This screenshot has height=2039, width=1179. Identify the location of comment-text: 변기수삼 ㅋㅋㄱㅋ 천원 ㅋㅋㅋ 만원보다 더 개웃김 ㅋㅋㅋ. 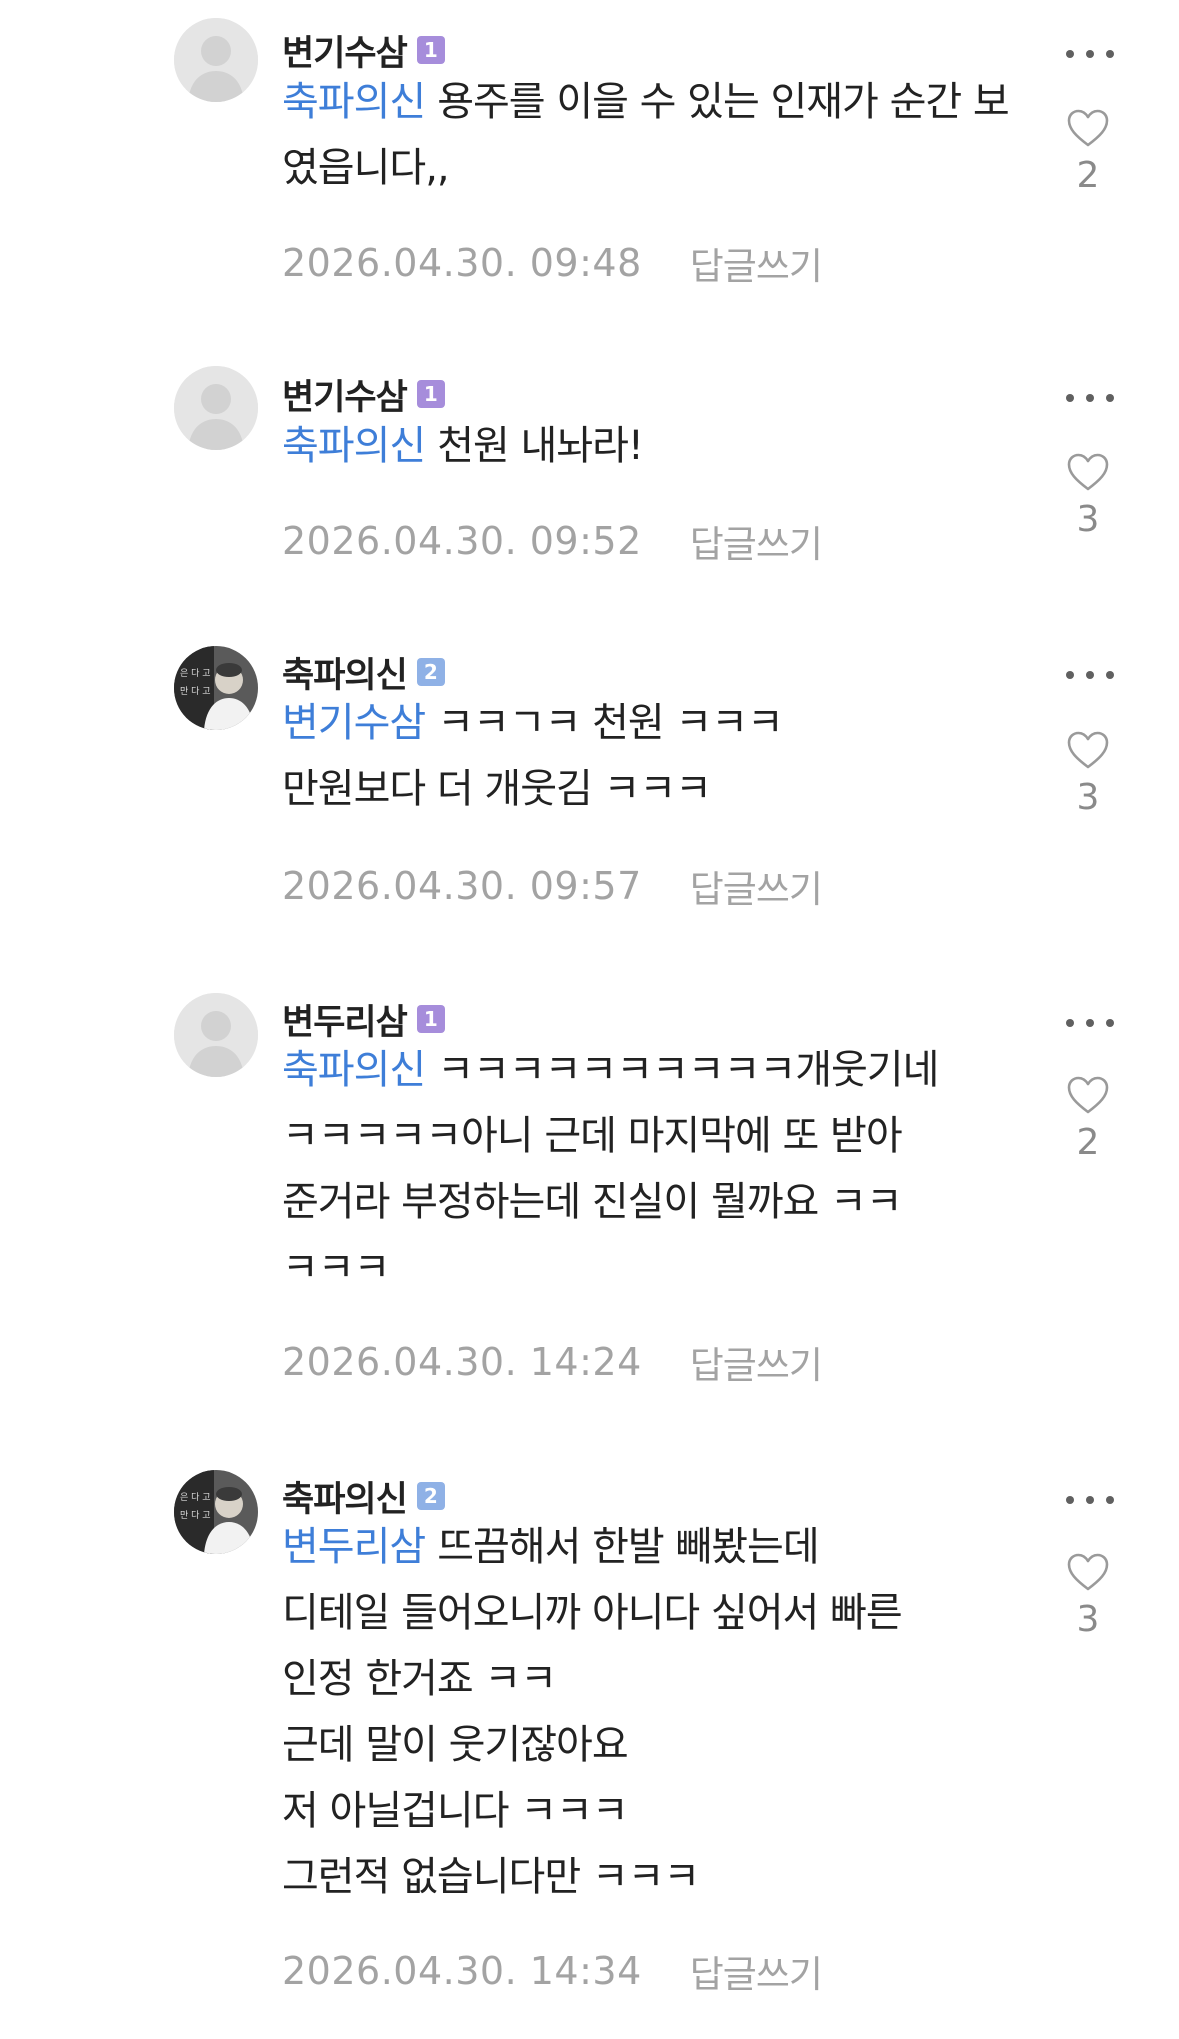
(652, 756).